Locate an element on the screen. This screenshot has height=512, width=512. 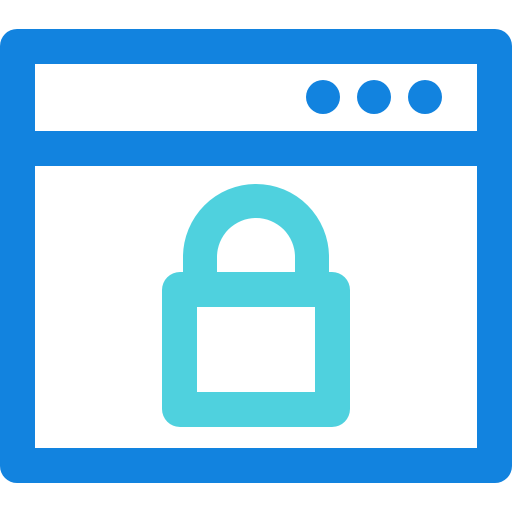
window-controls is located at coordinates (374, 97).